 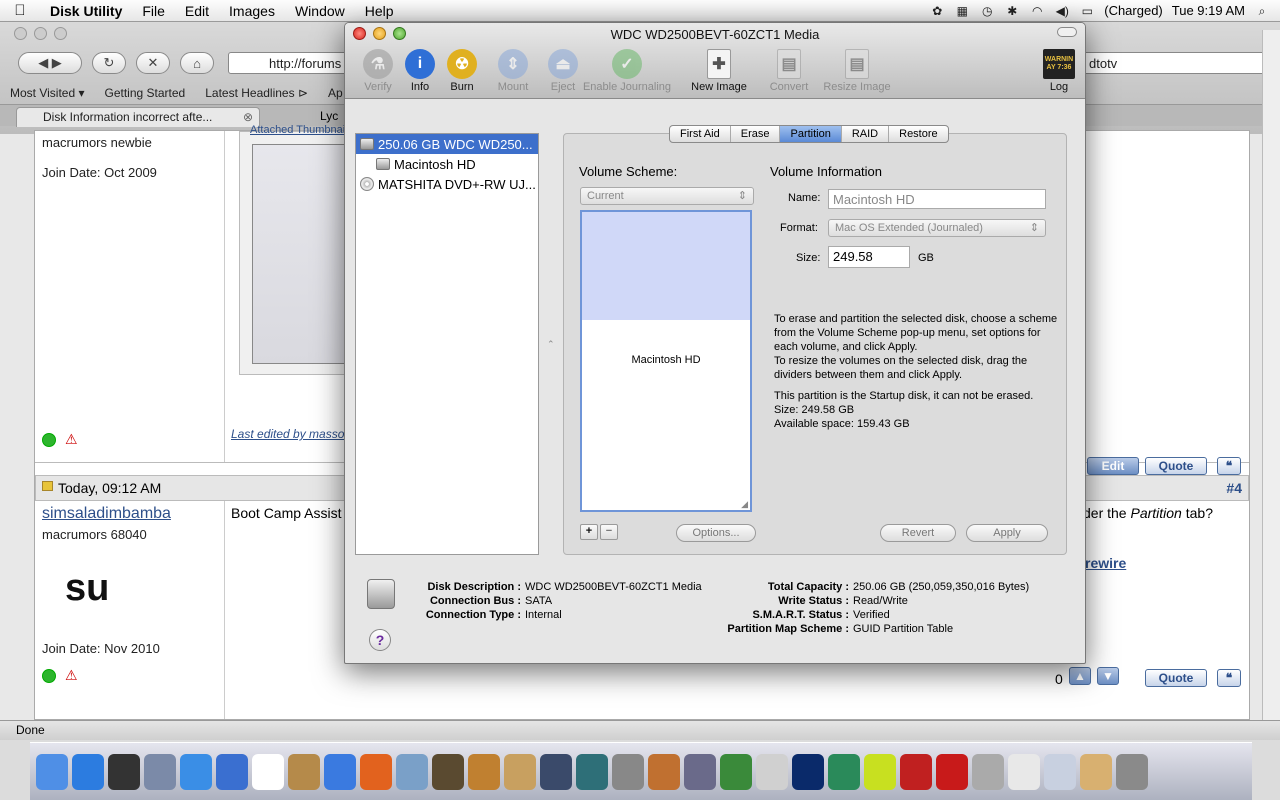 What do you see at coordinates (160, 771) in the screenshot?
I see `mail-stamp-icon` at bounding box center [160, 771].